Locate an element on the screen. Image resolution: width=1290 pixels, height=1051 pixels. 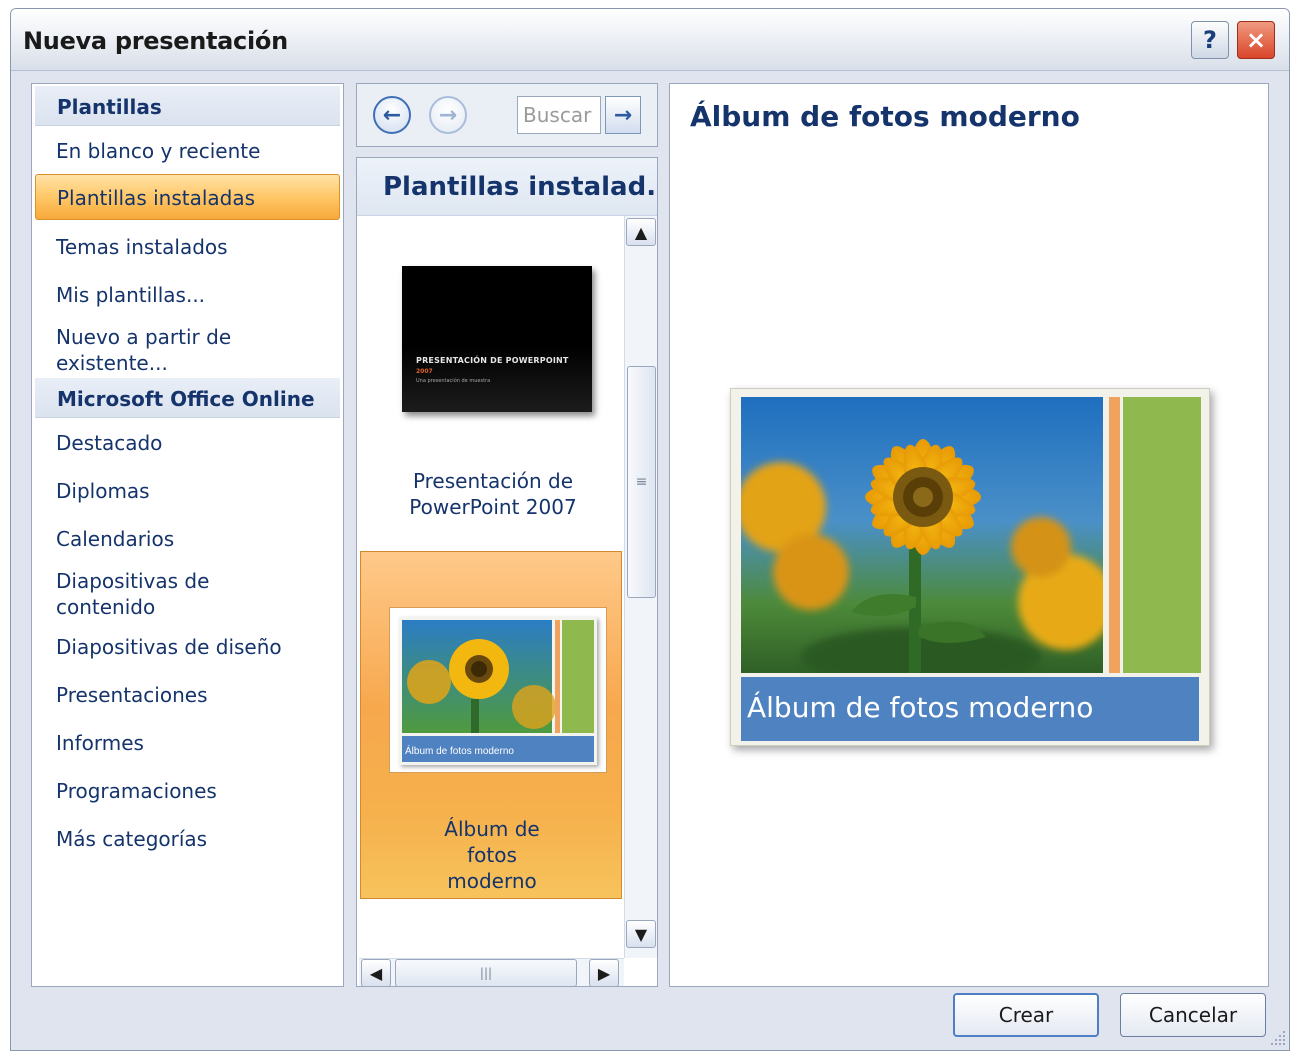
title-bar: Nueva presentación ? × is located at coordinates (650, 40).